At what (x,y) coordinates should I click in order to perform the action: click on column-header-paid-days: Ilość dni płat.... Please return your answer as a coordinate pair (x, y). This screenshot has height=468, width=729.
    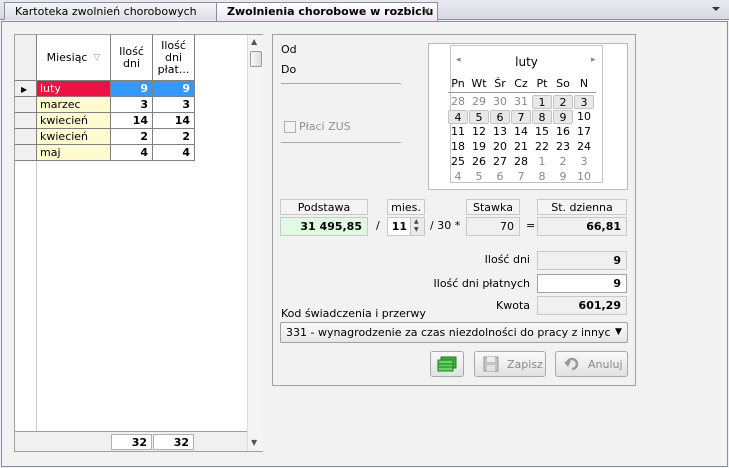
    Looking at the image, I should click on (174, 58).